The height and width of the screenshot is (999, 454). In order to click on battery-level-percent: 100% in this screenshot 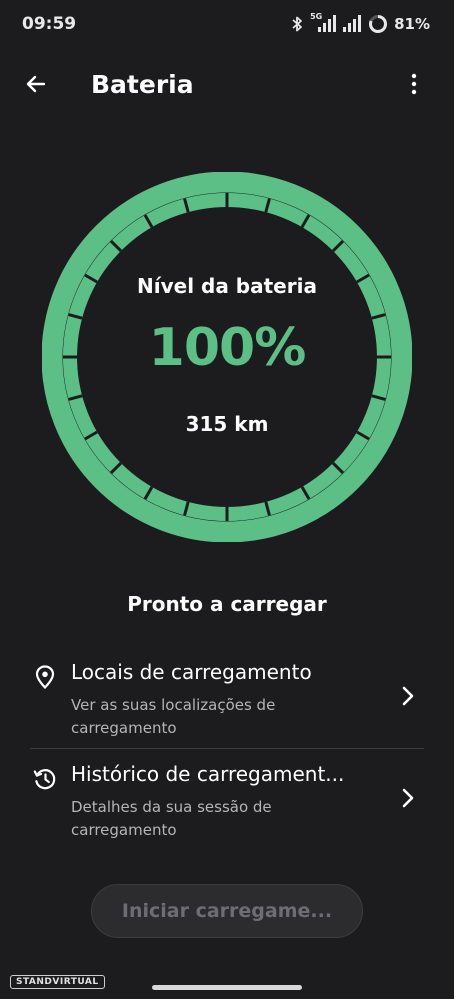, I will do `click(227, 348)`.